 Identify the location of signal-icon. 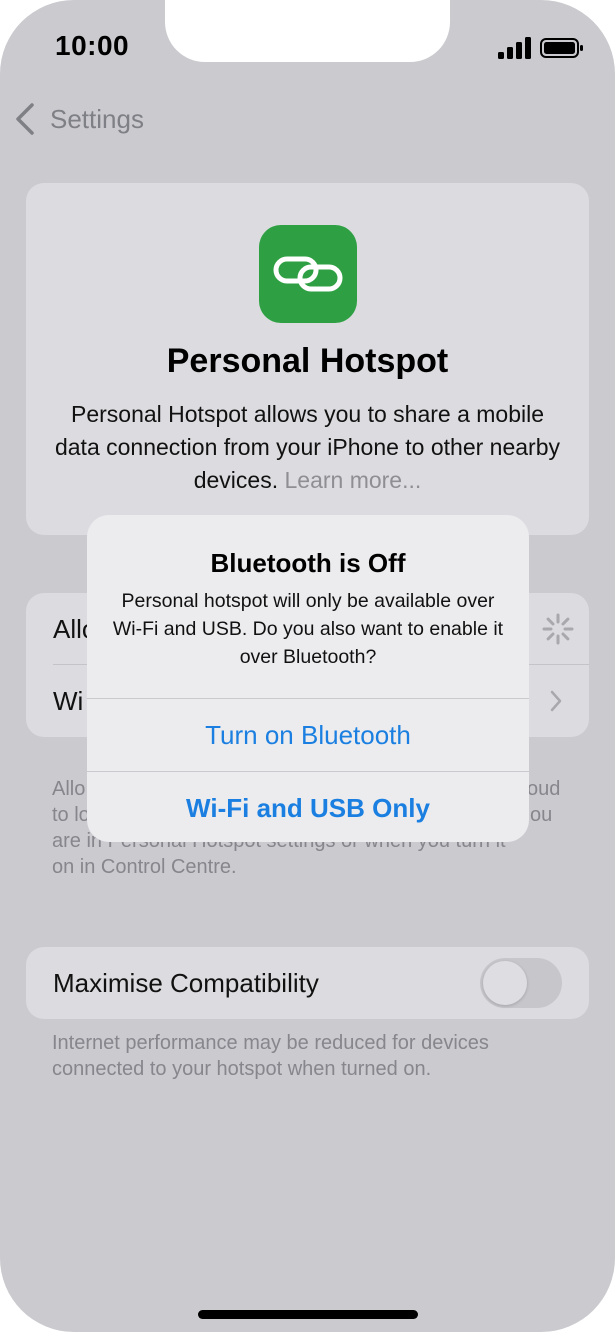
(514, 48).